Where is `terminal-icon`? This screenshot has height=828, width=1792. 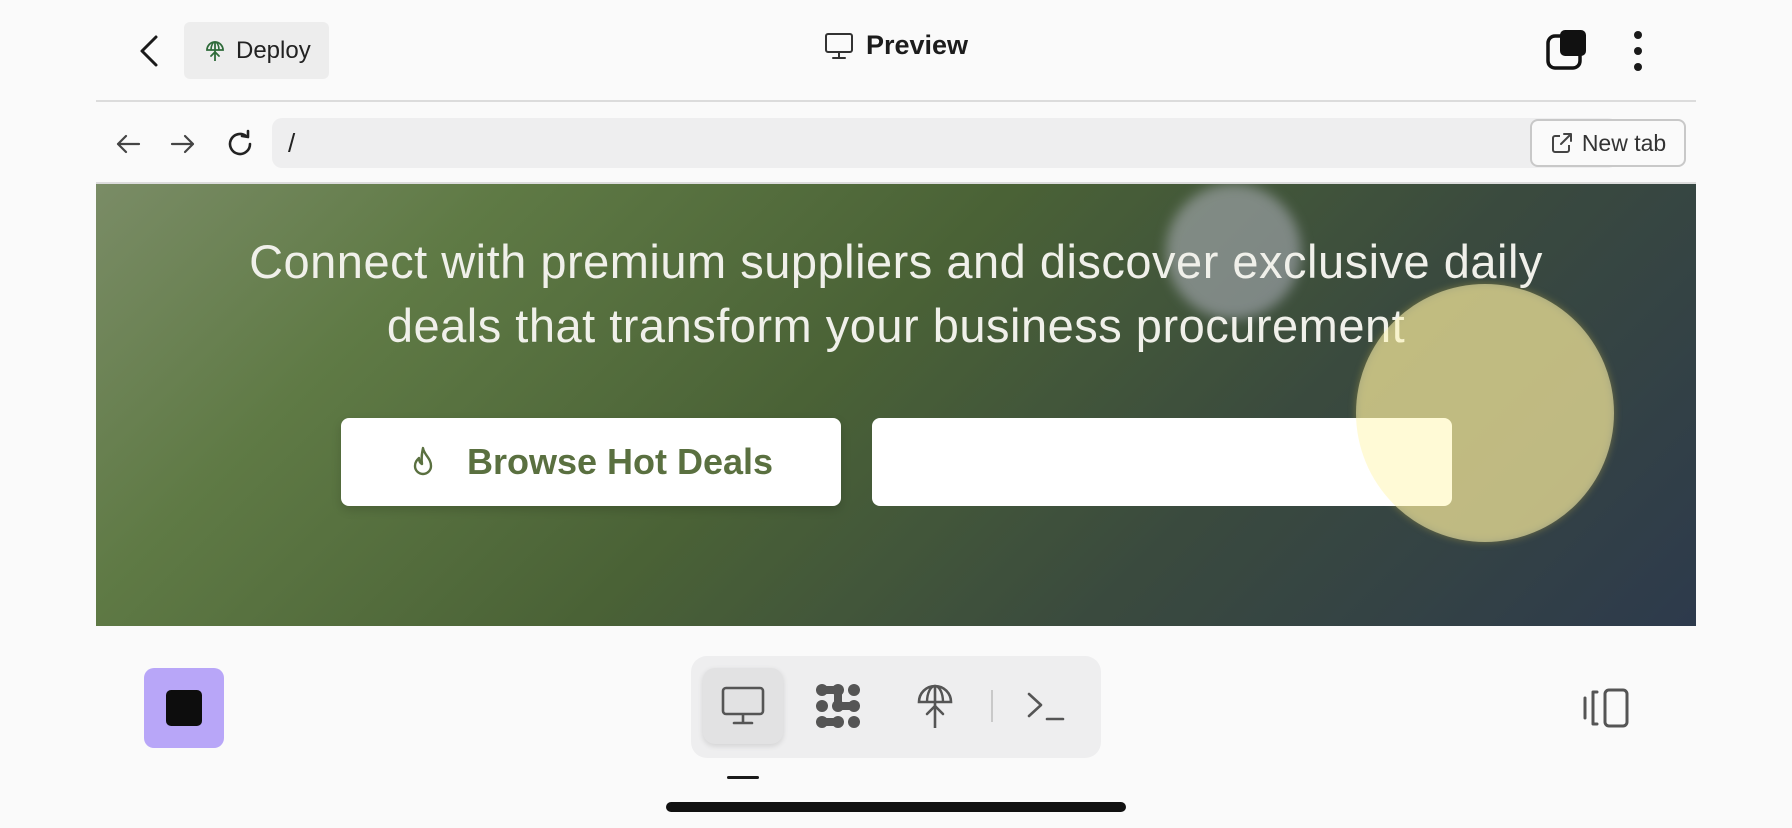 terminal-icon is located at coordinates (1046, 706).